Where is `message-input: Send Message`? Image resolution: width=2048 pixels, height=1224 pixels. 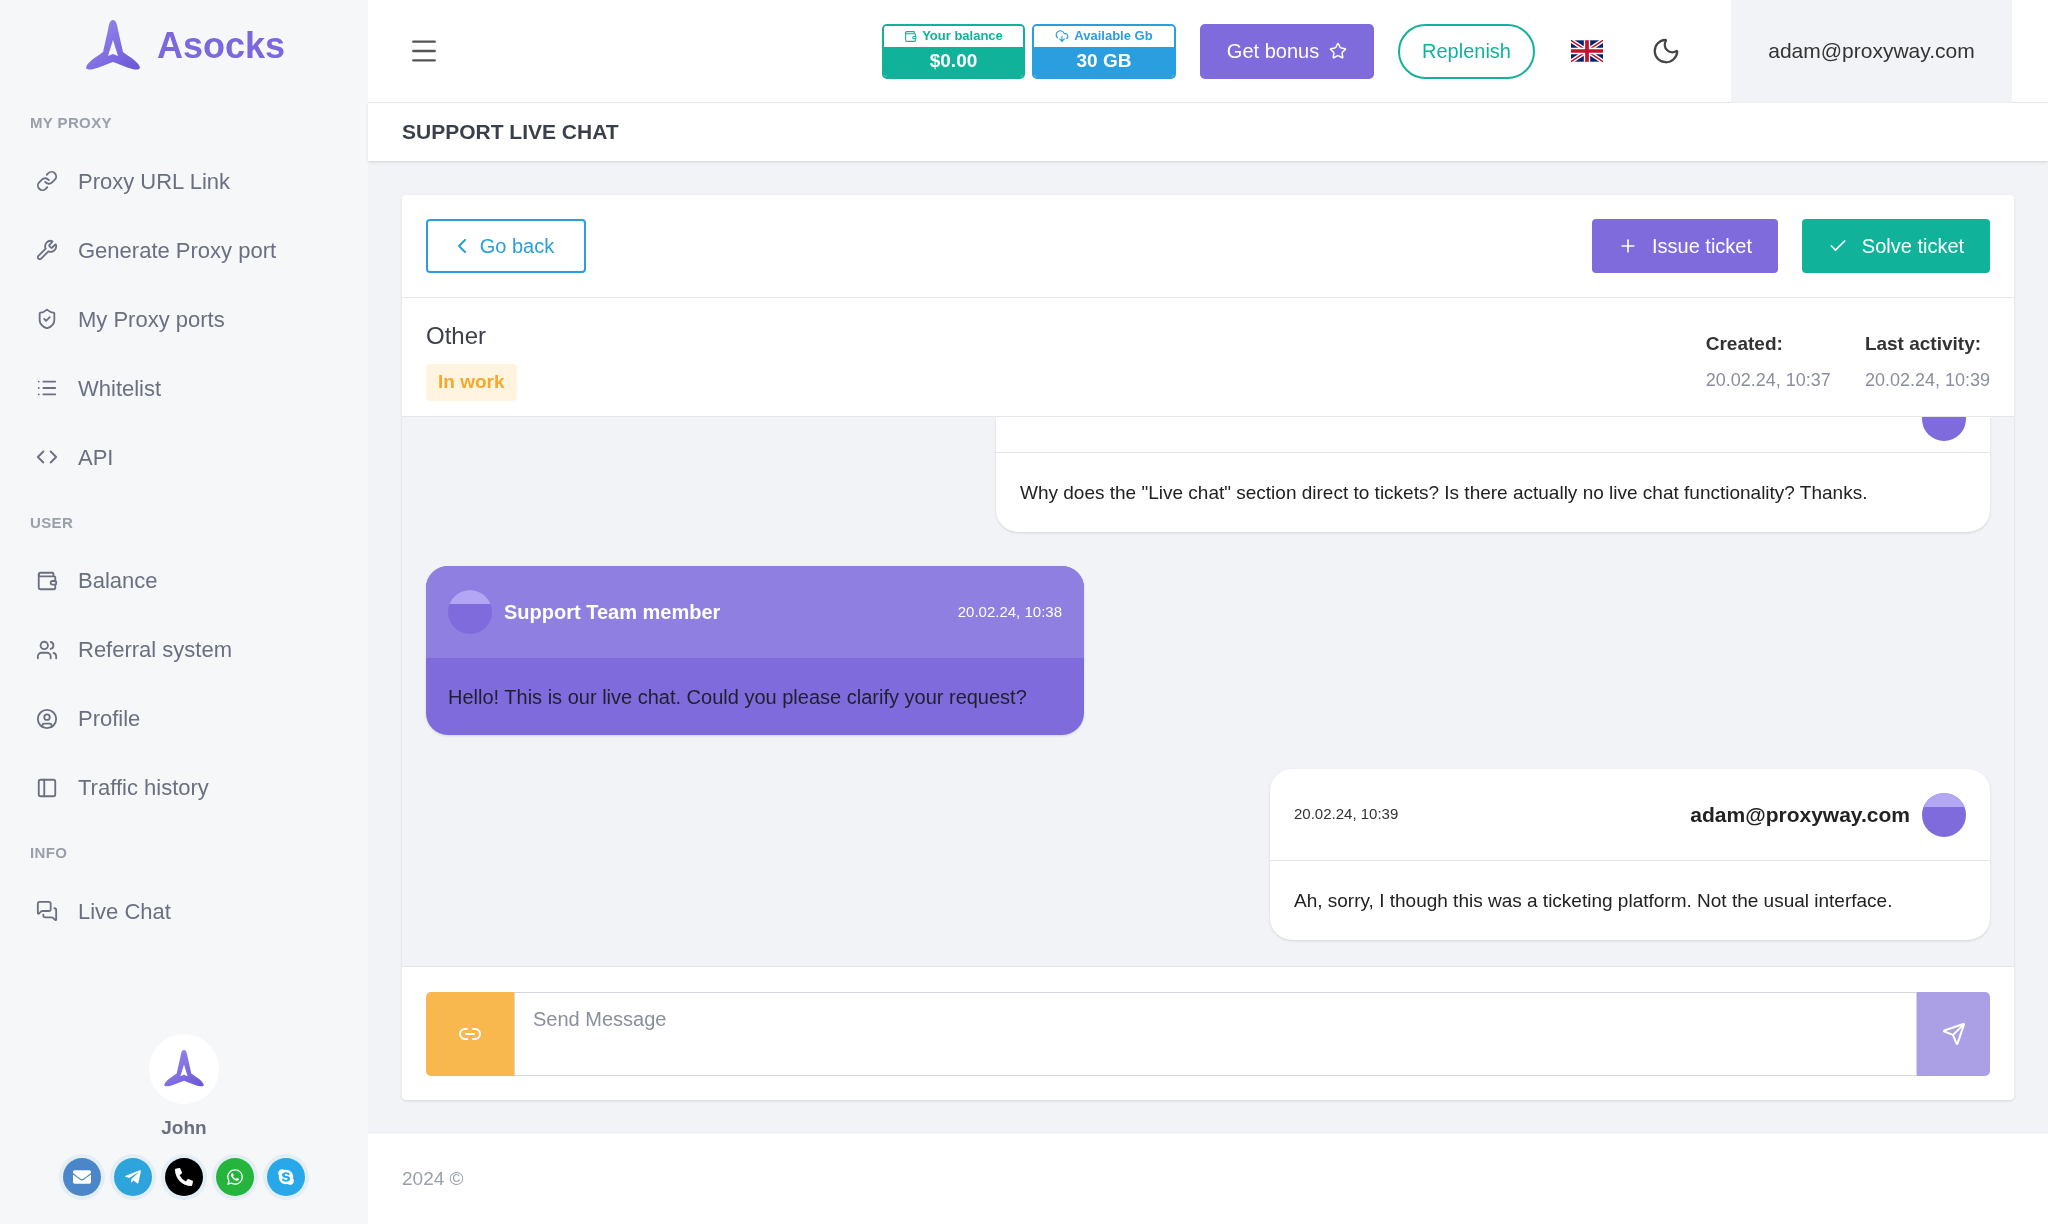
message-input: Send Message is located at coordinates (1215, 1033).